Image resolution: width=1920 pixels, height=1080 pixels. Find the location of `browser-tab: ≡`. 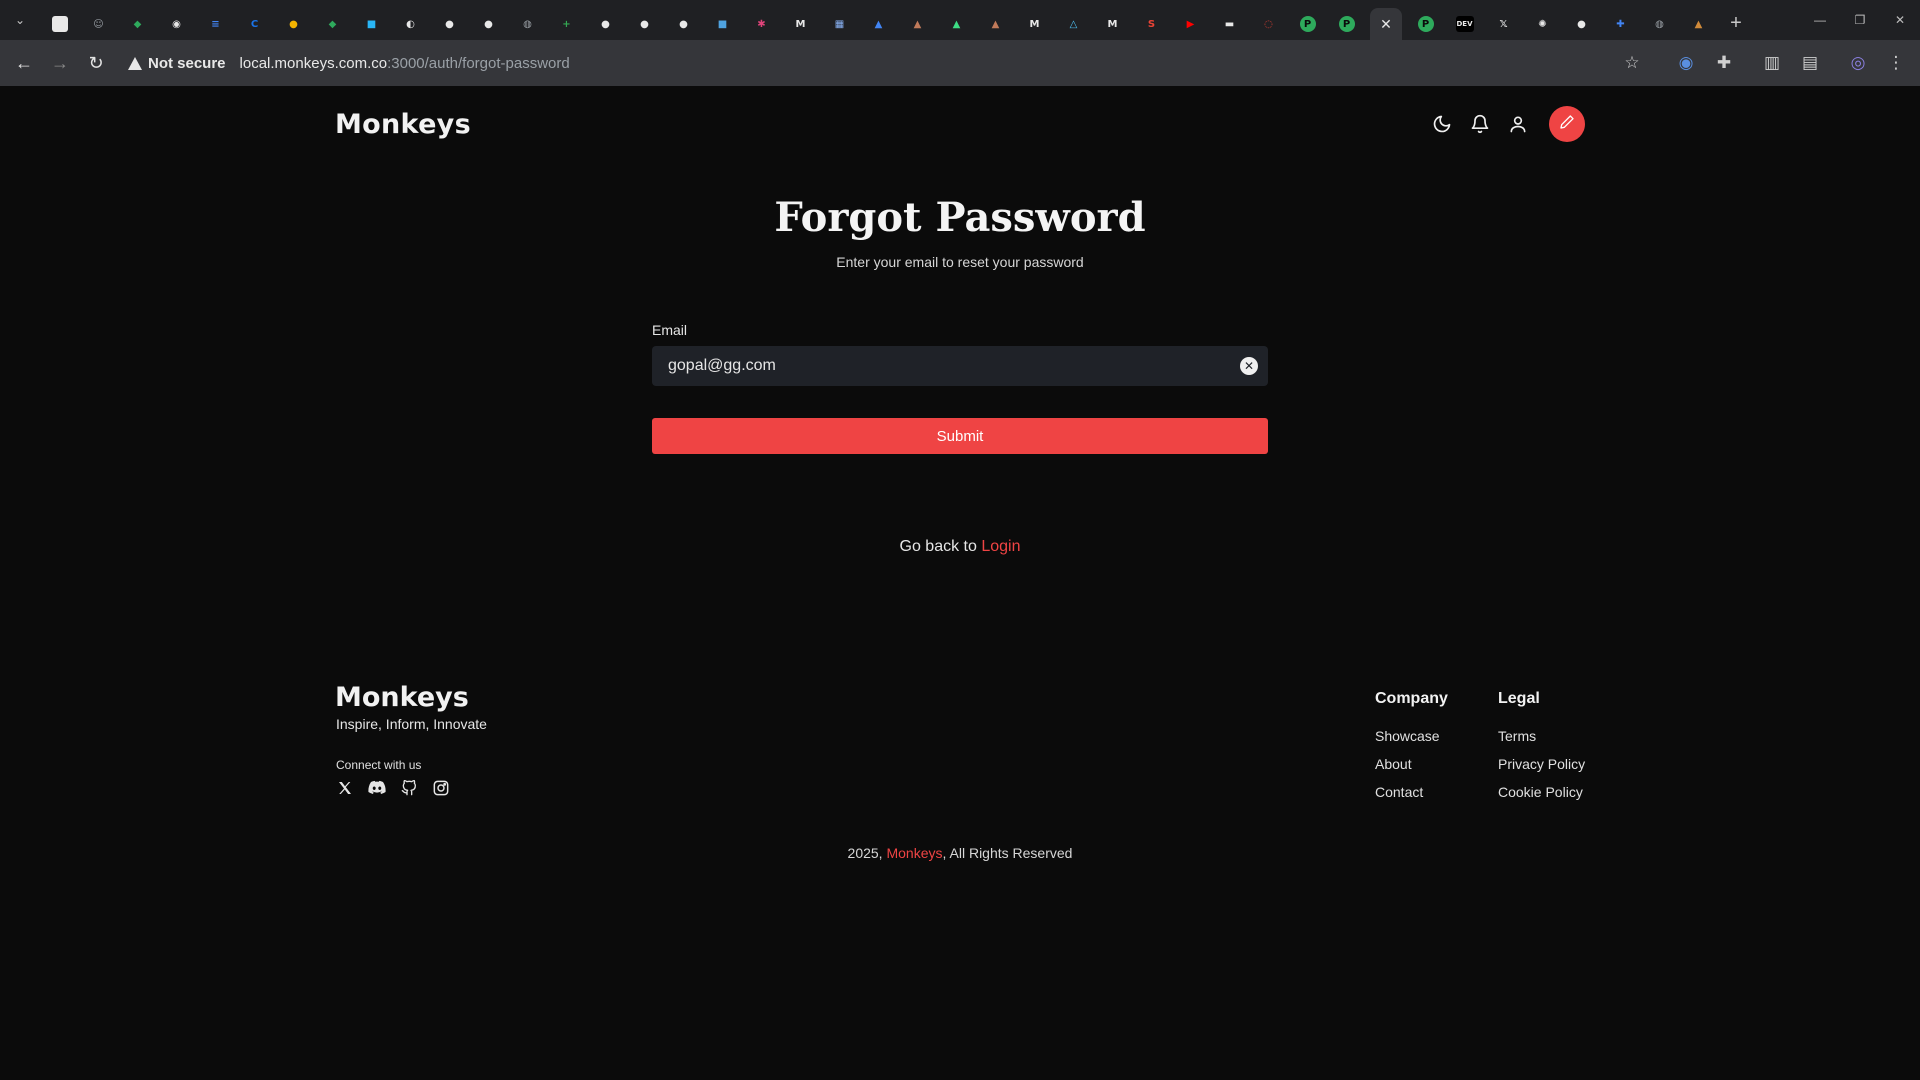

browser-tab: ≡ is located at coordinates (215, 24).